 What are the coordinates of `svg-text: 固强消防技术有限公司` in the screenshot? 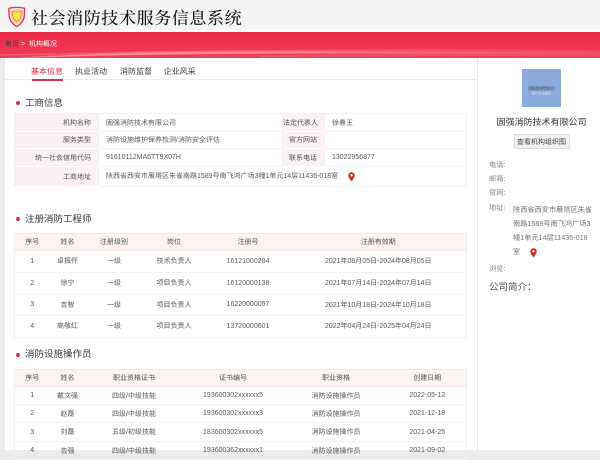 It's located at (541, 88).